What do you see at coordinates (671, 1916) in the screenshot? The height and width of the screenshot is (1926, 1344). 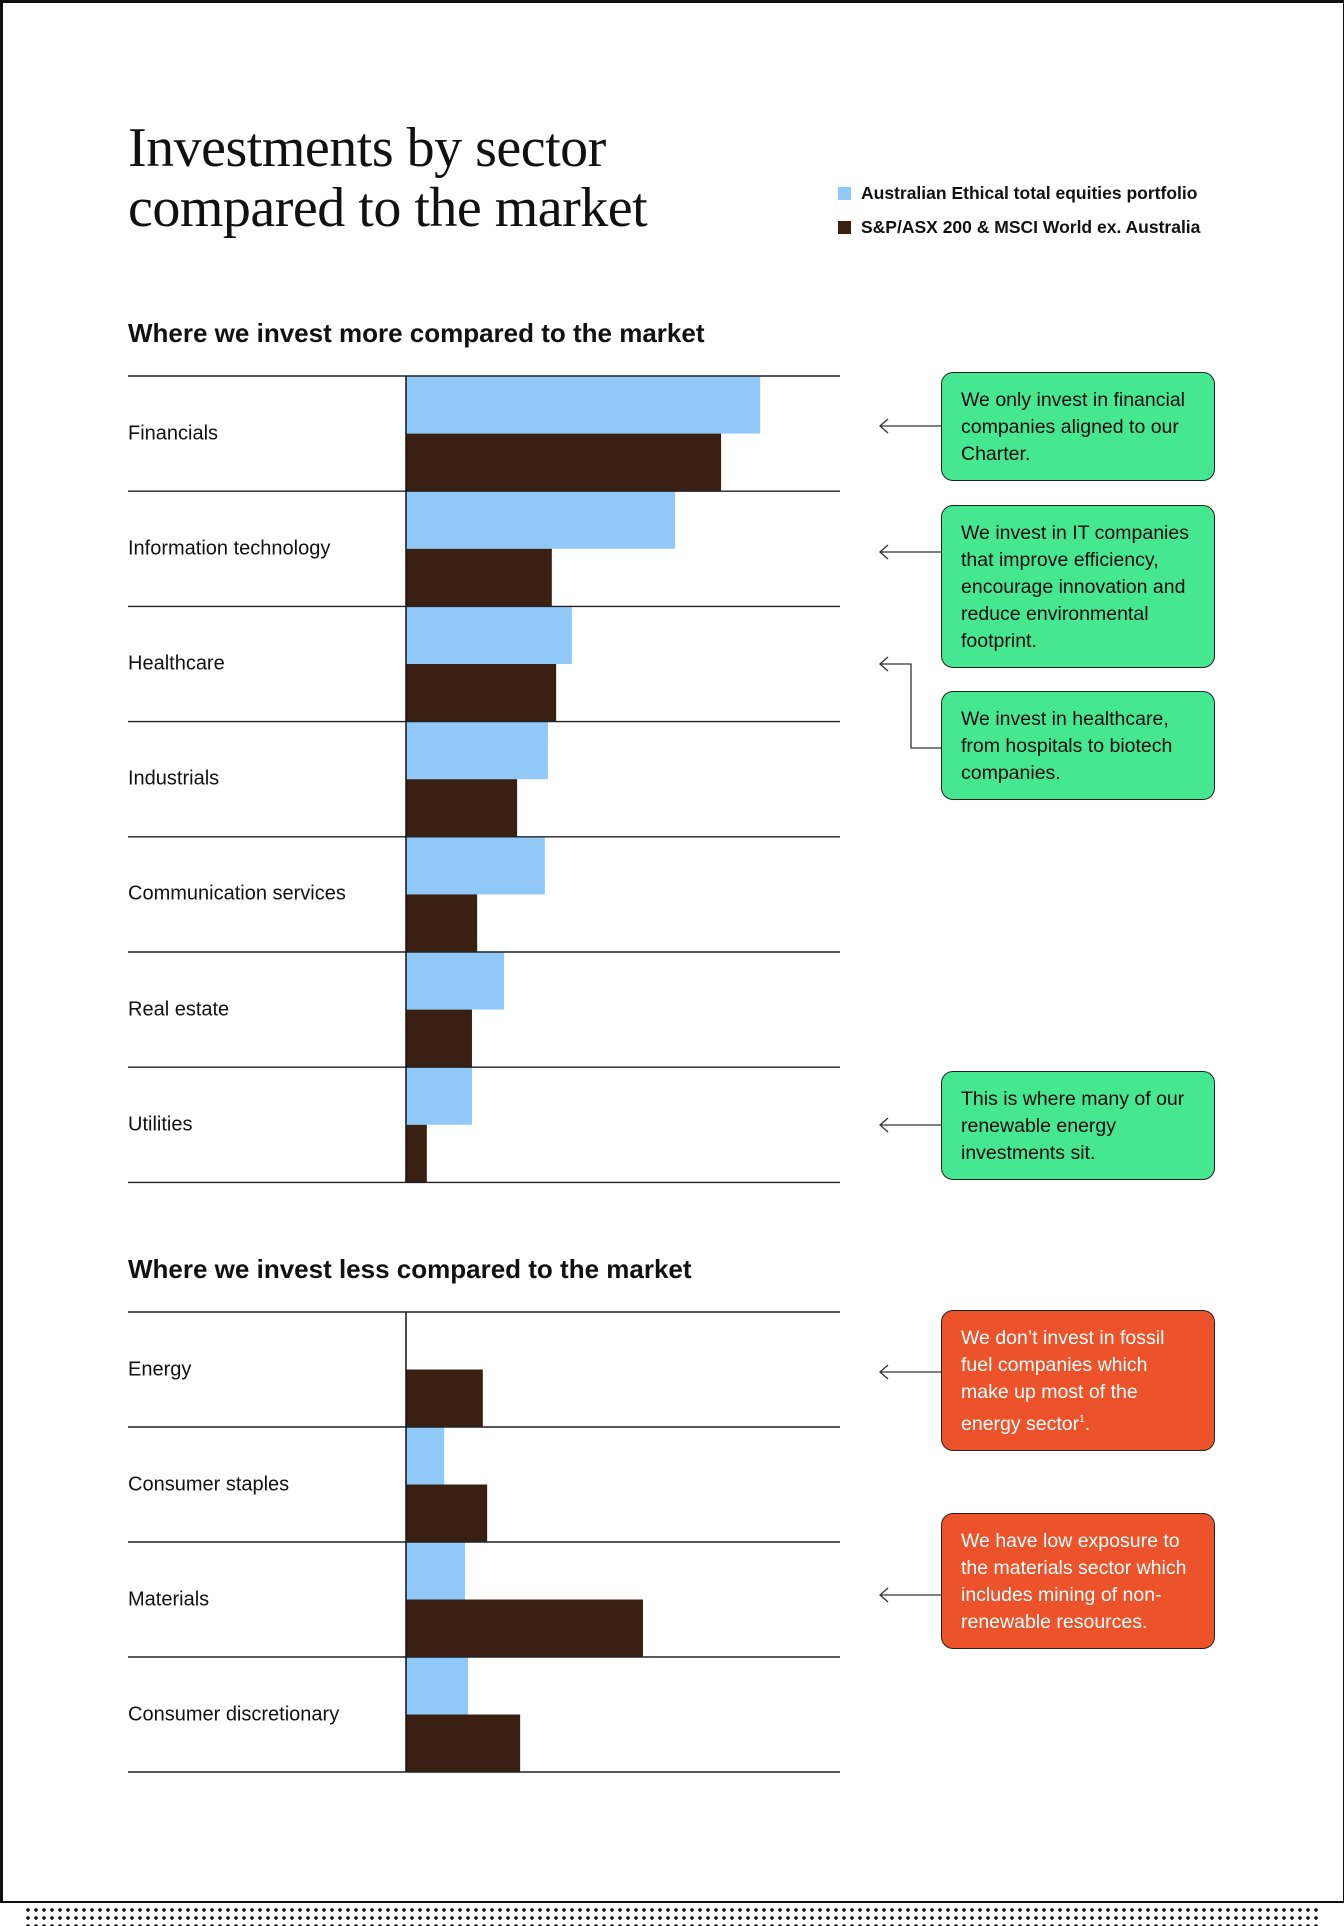 I see `dotted-footer-pattern` at bounding box center [671, 1916].